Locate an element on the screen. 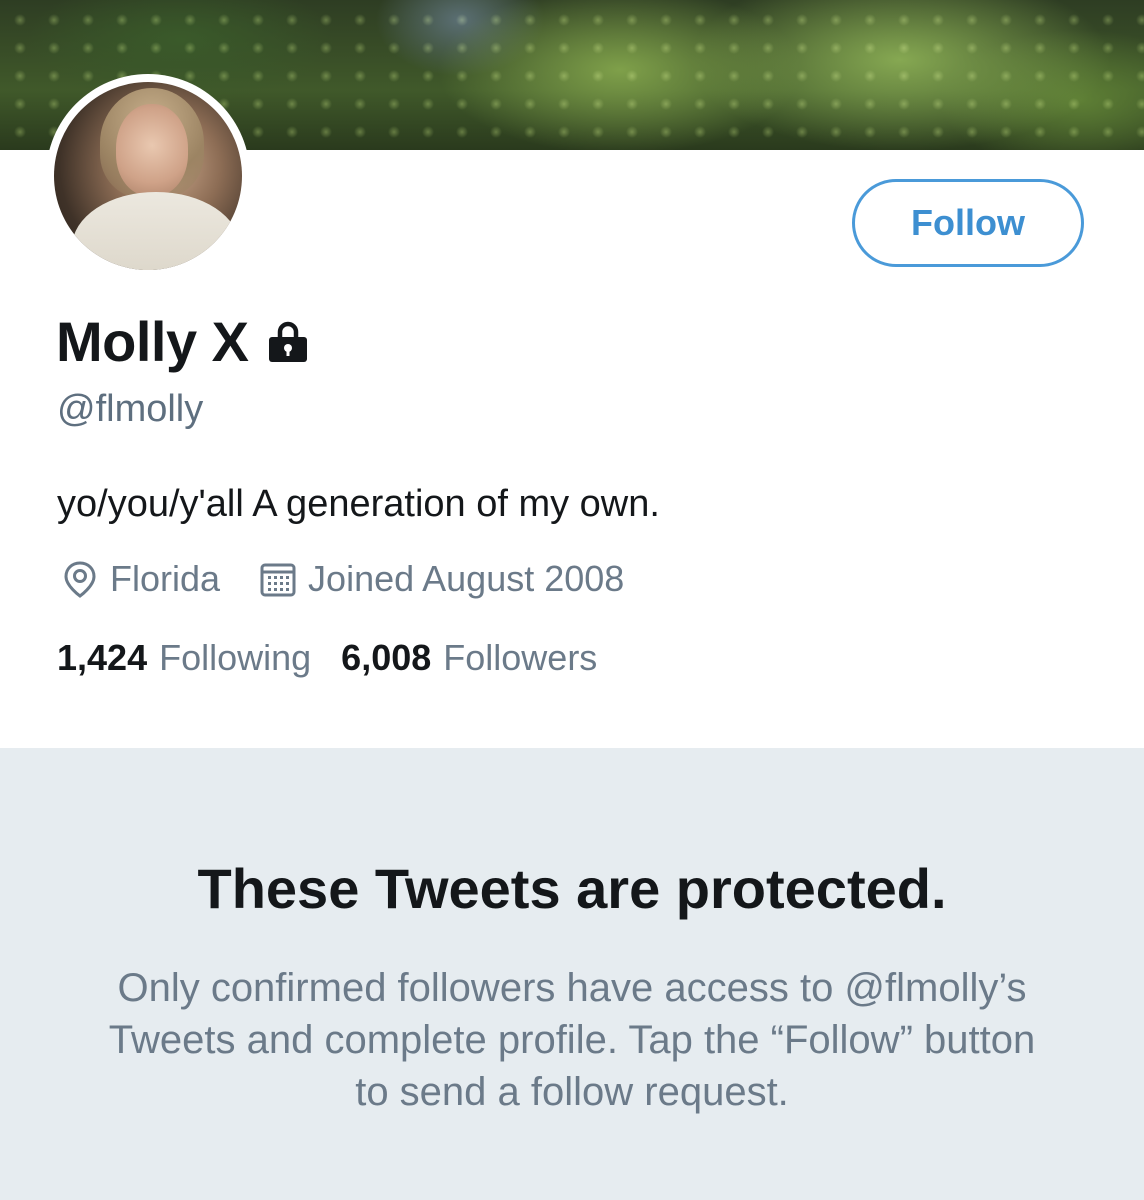  follow-button: Follow is located at coordinates (968, 223).